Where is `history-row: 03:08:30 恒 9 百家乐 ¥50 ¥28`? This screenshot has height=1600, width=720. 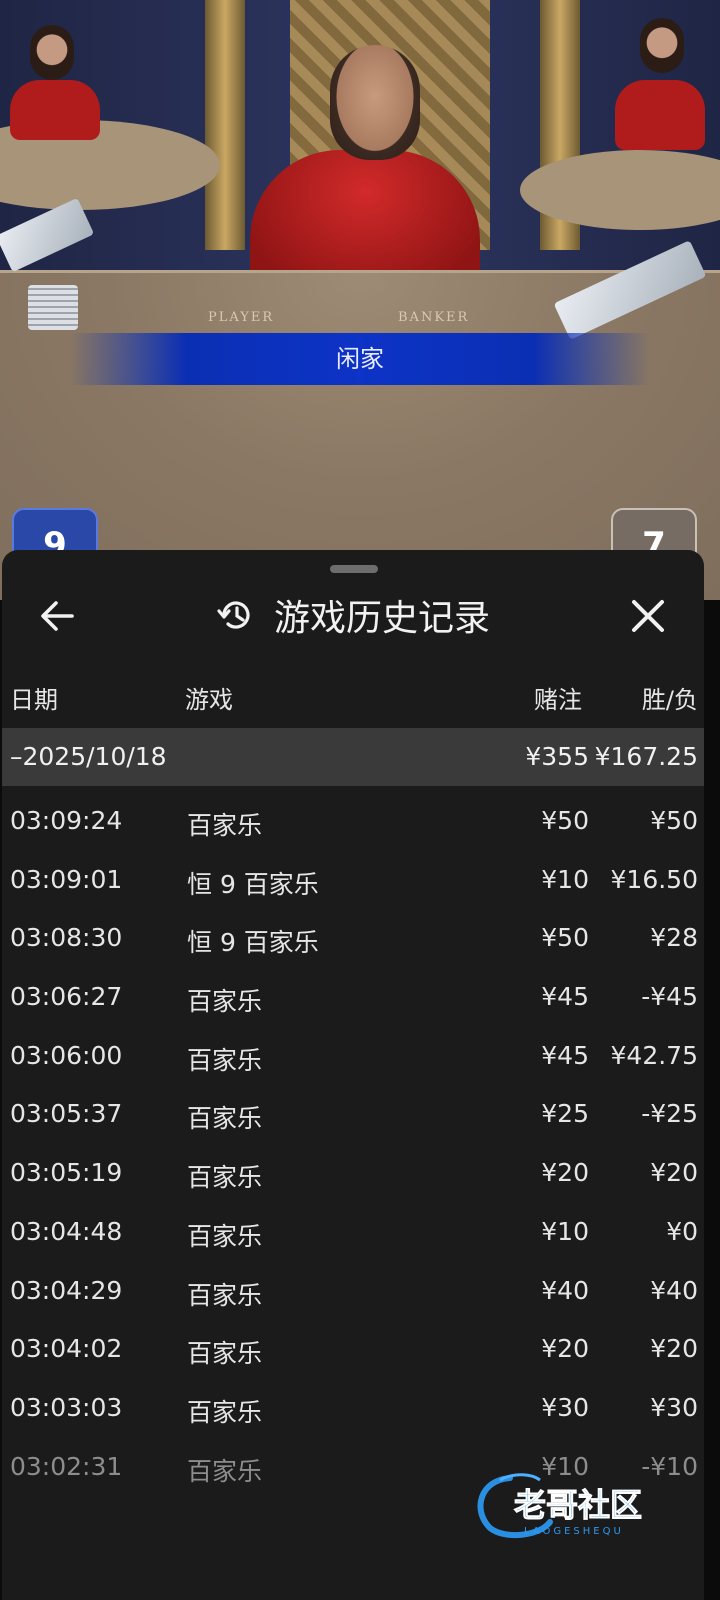 history-row: 03:08:30 恒 9 百家乐 ¥50 ¥28 is located at coordinates (353, 936).